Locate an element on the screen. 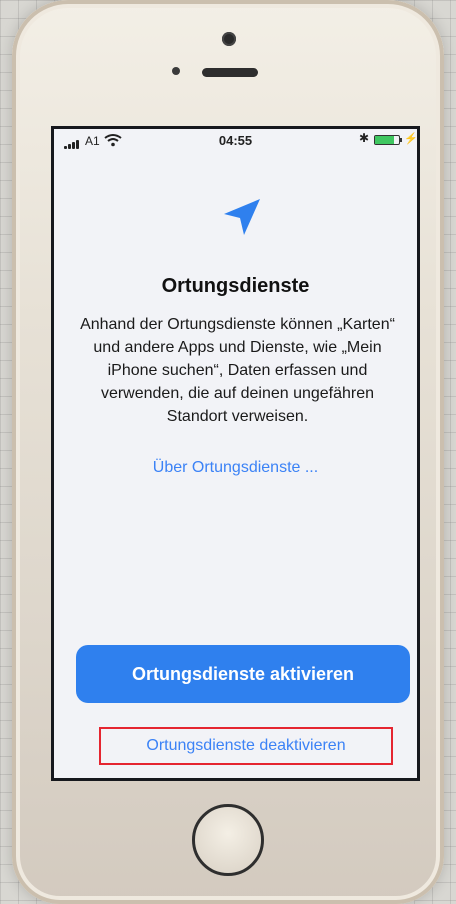  enable-location-services-button: Ortungsdienste aktivieren is located at coordinates (243, 674).